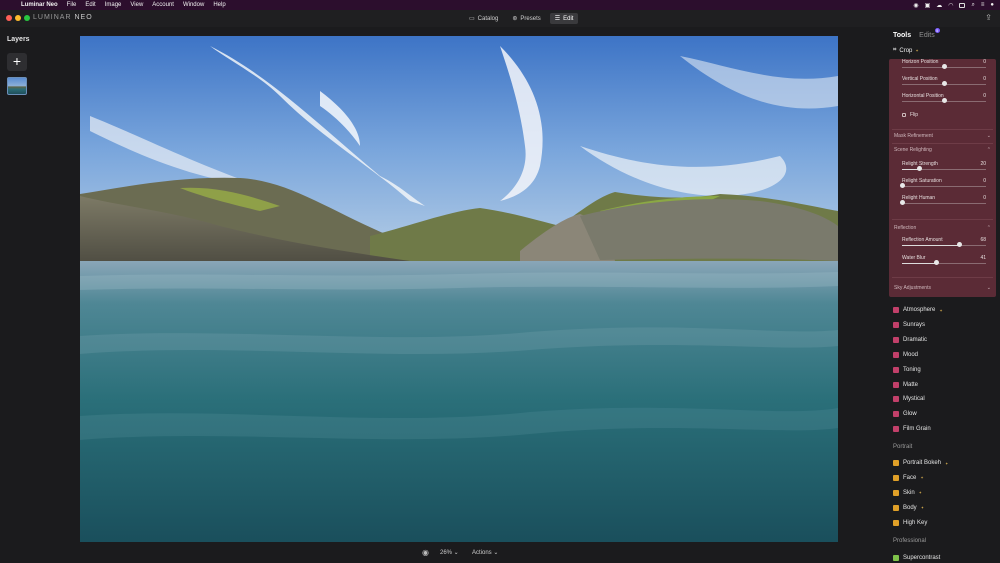  Describe the element at coordinates (928, 5) in the screenshot. I see `status-icon-2: ▣` at that location.